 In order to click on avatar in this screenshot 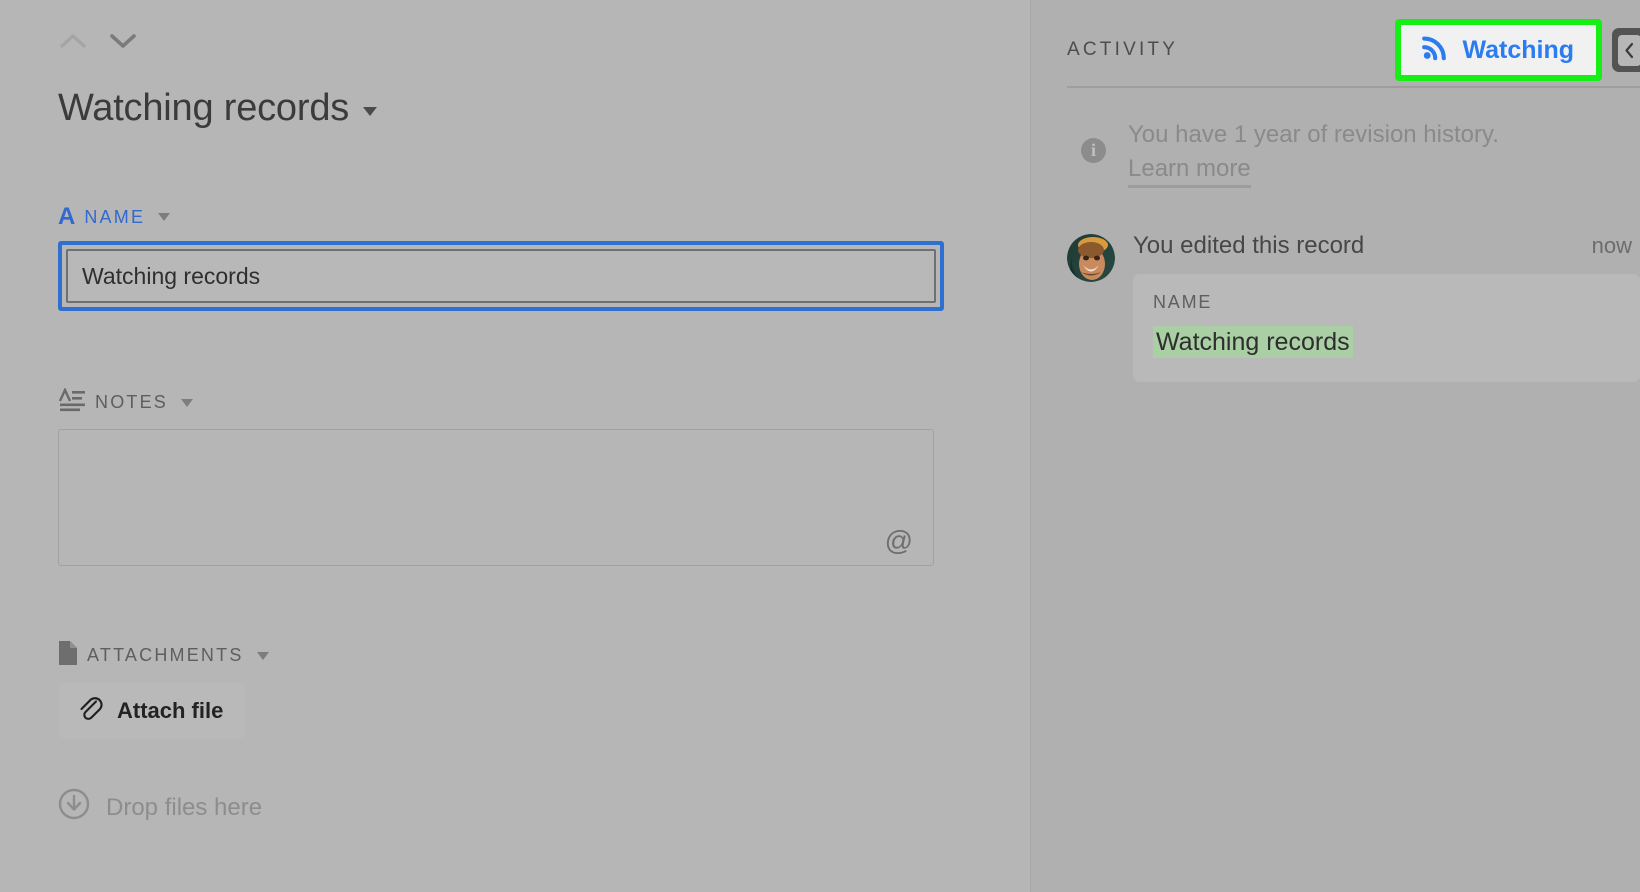, I will do `click(1091, 258)`.